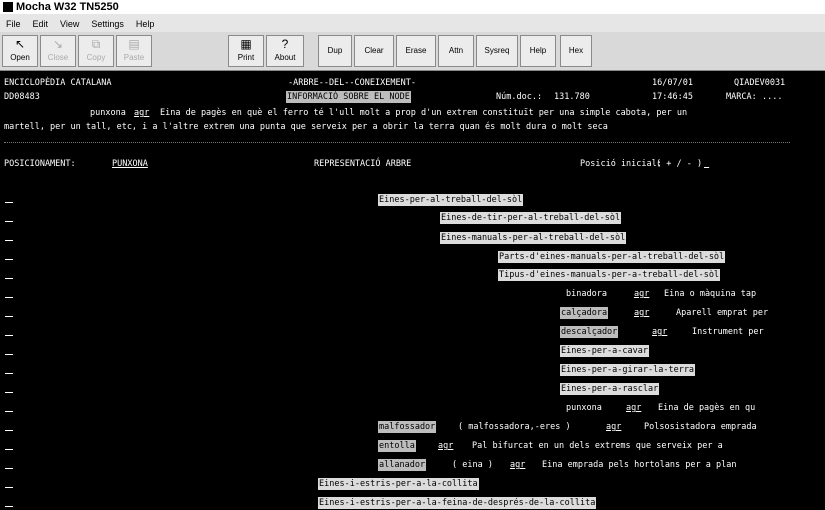 This screenshot has width=825, height=510. What do you see at coordinates (497, 51) in the screenshot?
I see `sysreq-button: Sysreq` at bounding box center [497, 51].